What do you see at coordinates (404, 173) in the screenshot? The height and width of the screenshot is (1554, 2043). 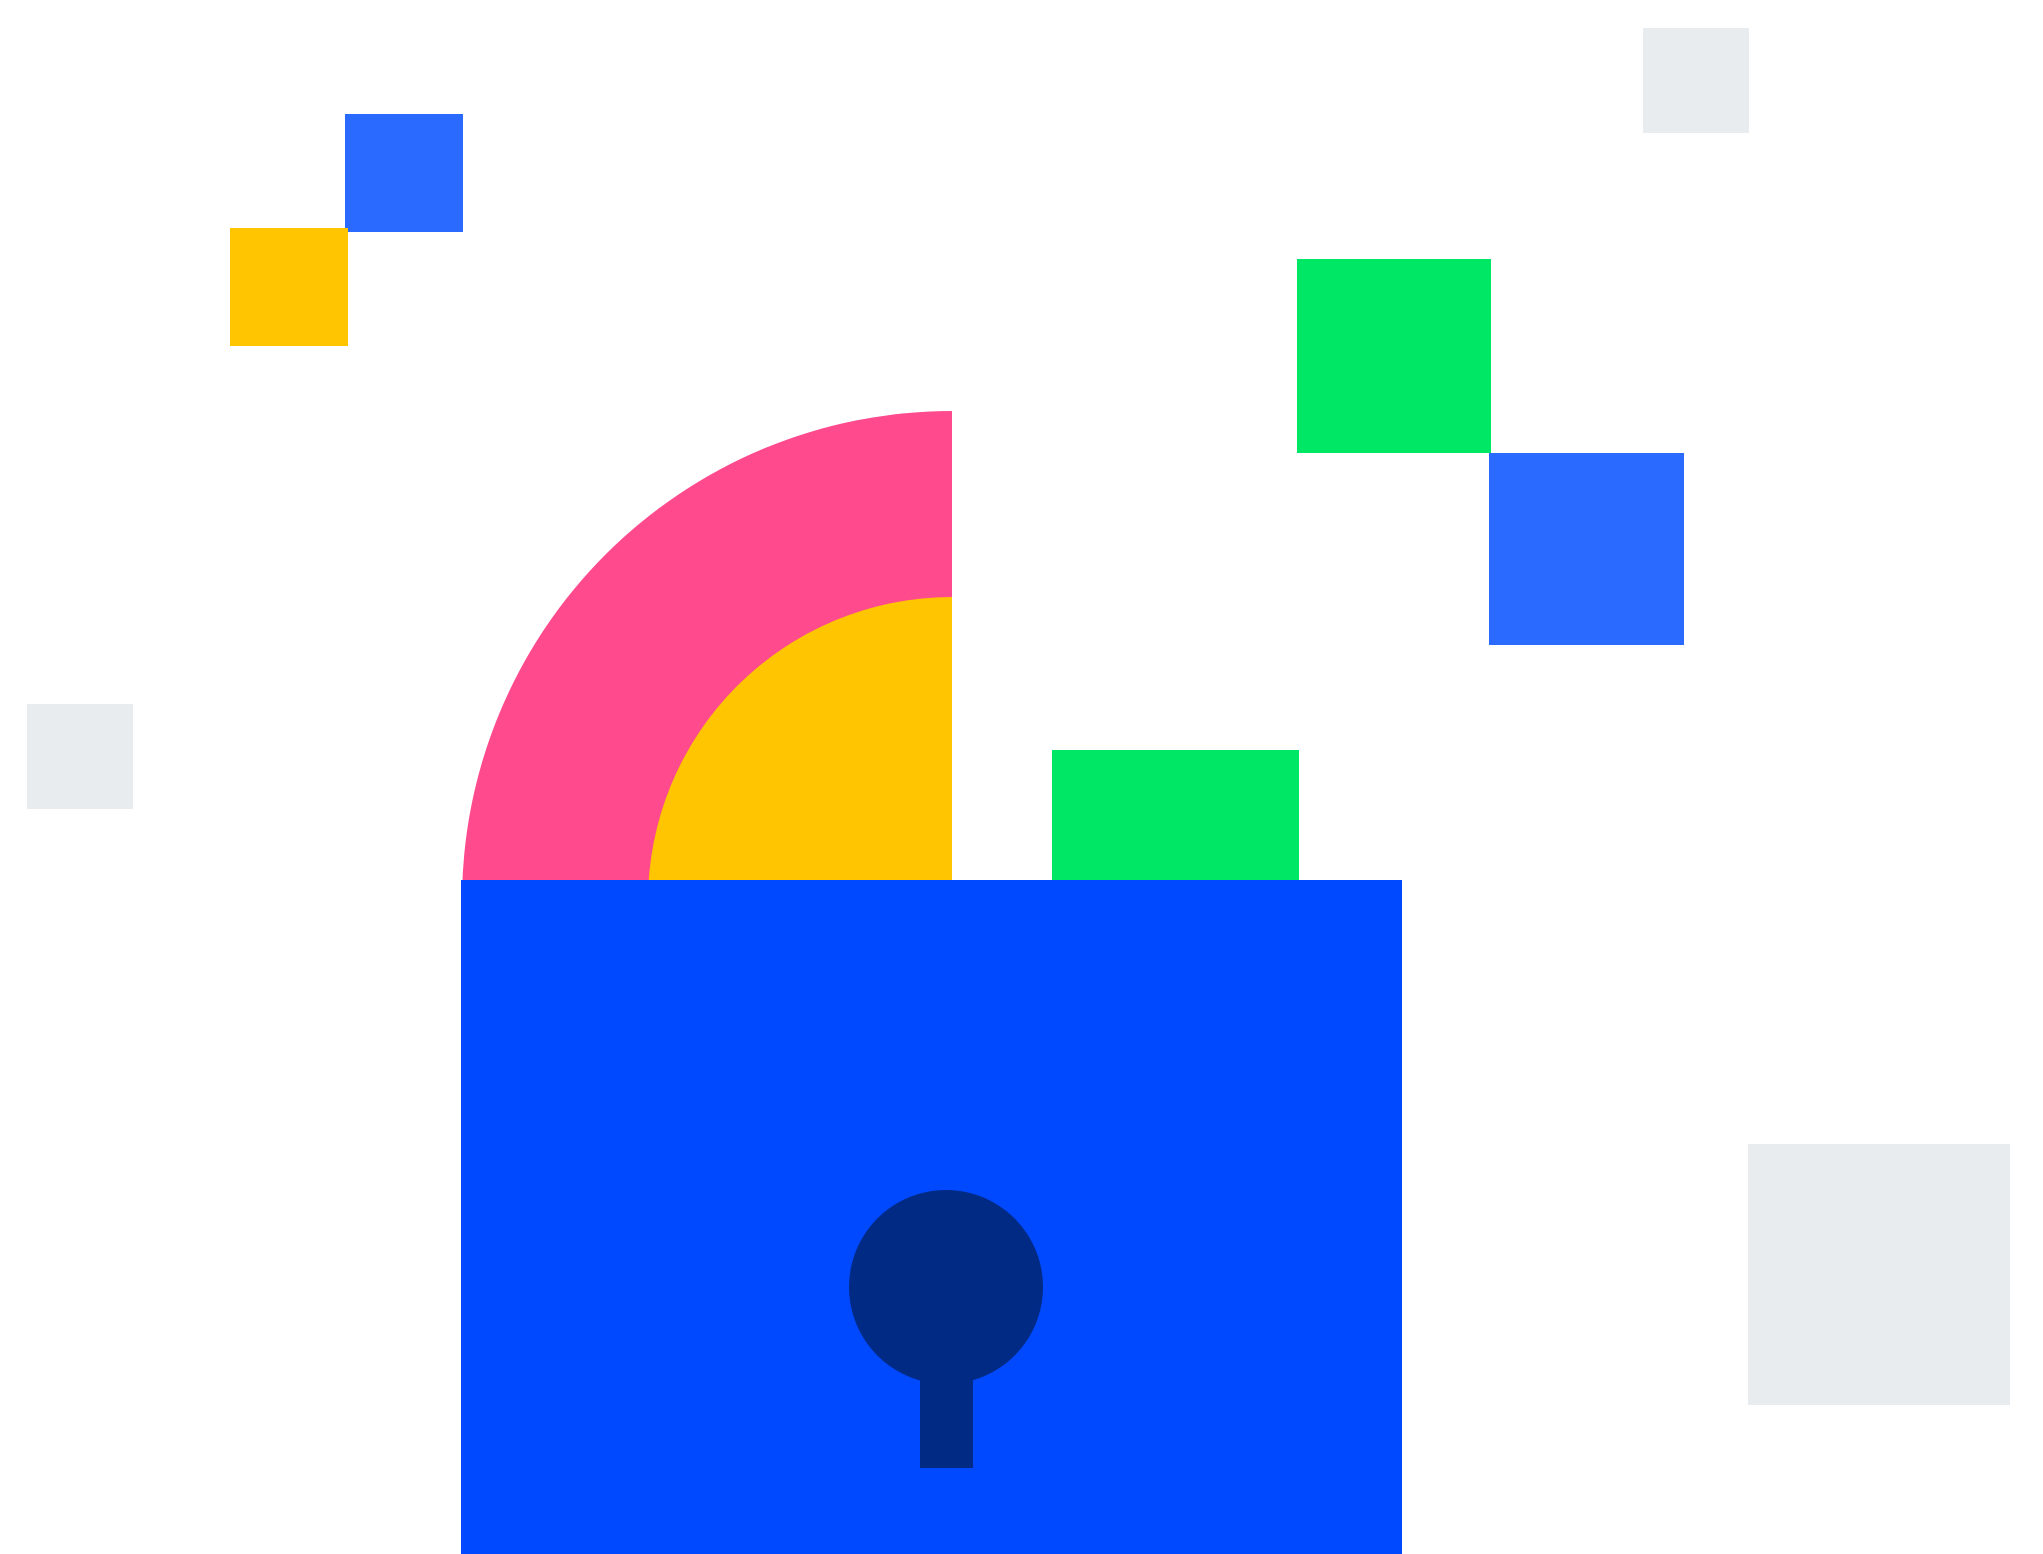 I see `blue-square-top-left` at bounding box center [404, 173].